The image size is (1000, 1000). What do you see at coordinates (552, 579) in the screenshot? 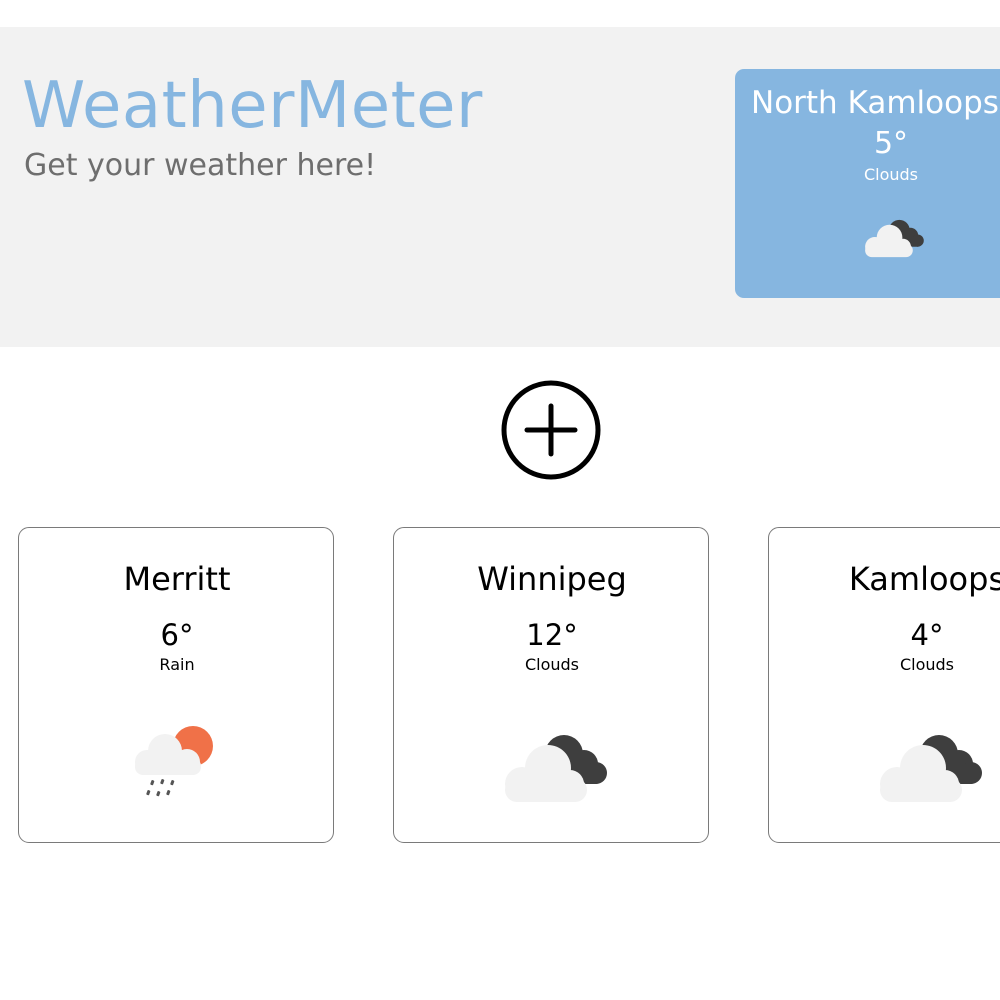
I see `city-name: Winnipeg` at bounding box center [552, 579].